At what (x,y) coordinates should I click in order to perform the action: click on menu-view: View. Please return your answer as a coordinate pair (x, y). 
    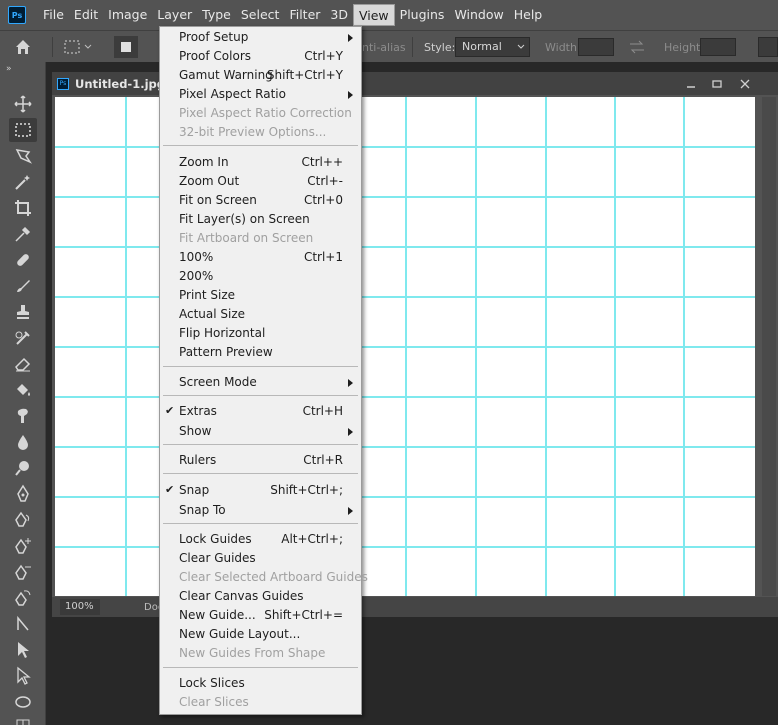
    Looking at the image, I should click on (373, 15).